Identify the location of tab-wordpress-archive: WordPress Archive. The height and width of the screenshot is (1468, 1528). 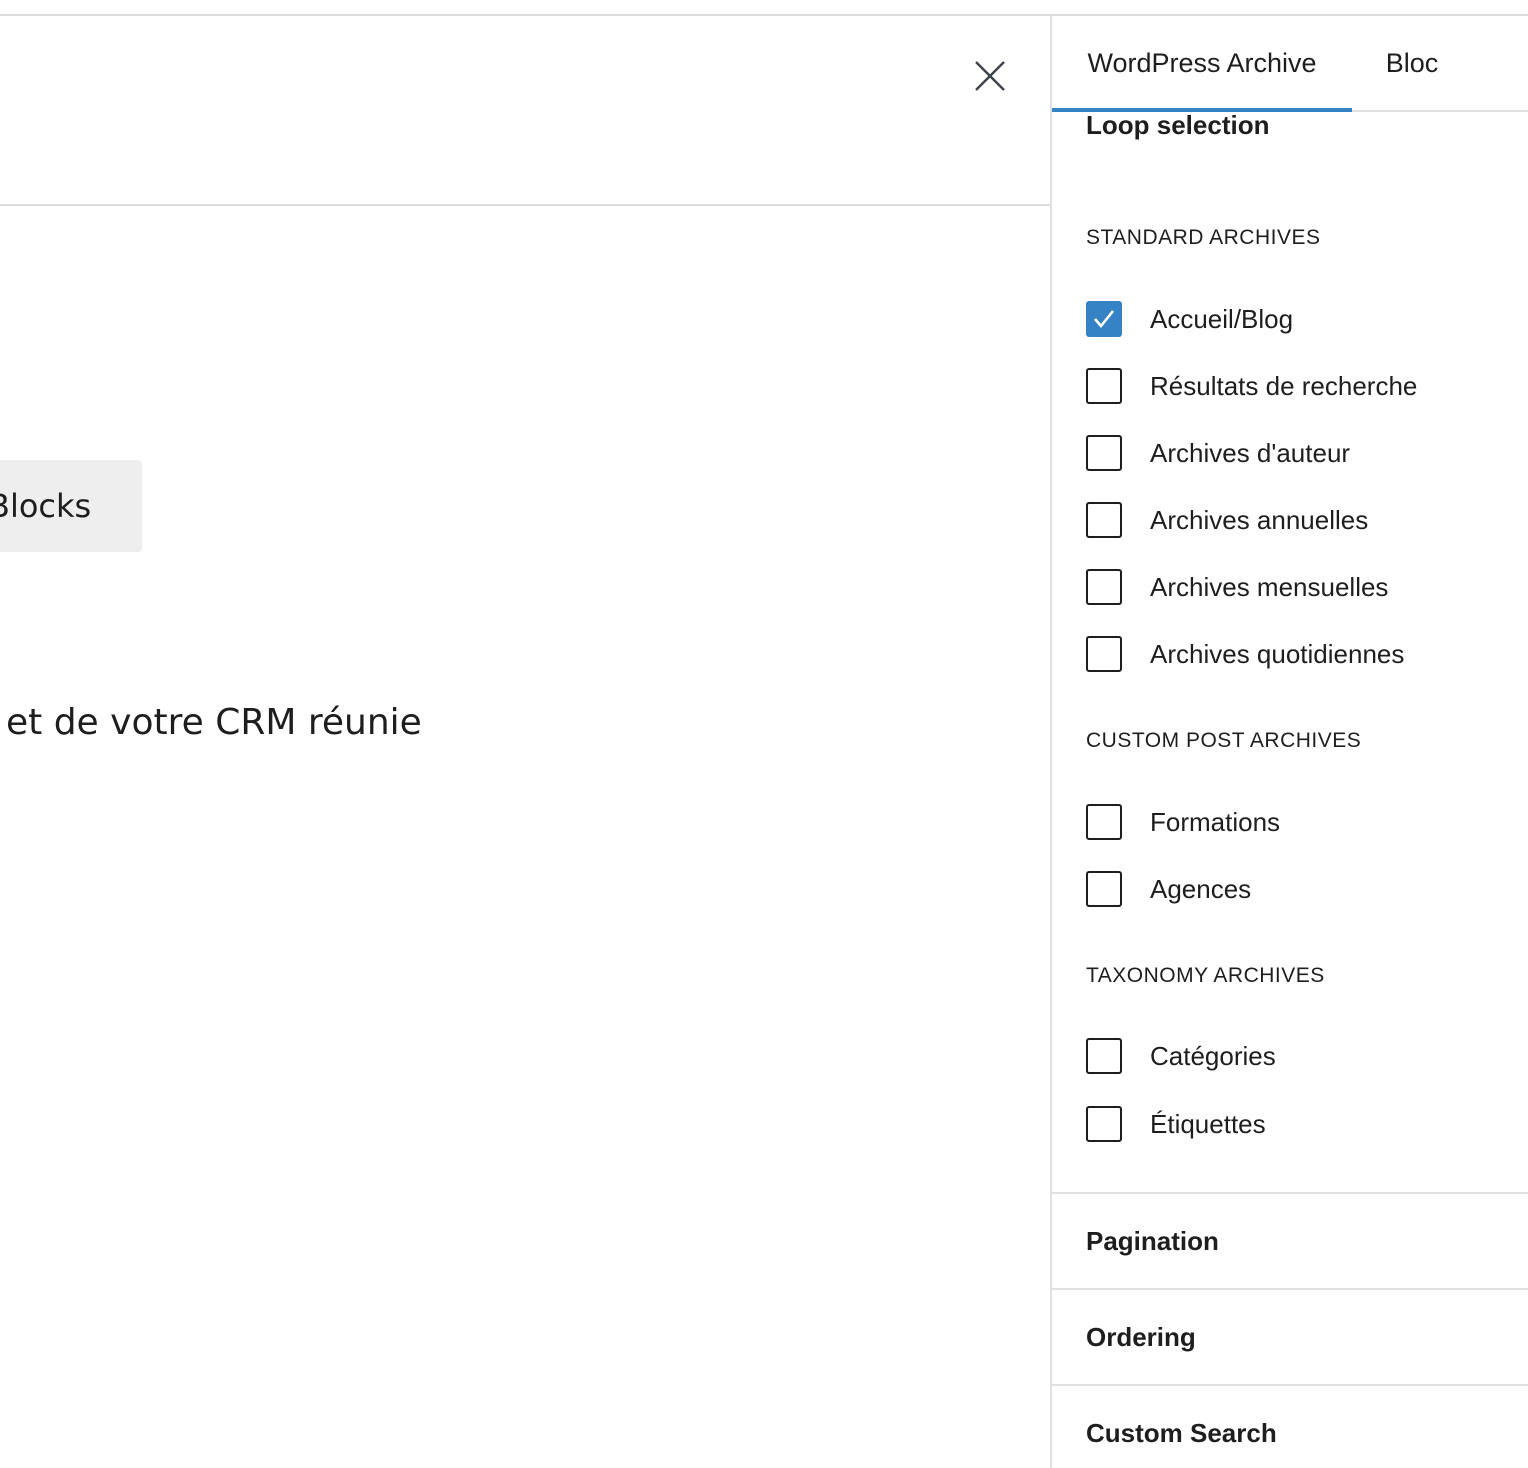
(1202, 64).